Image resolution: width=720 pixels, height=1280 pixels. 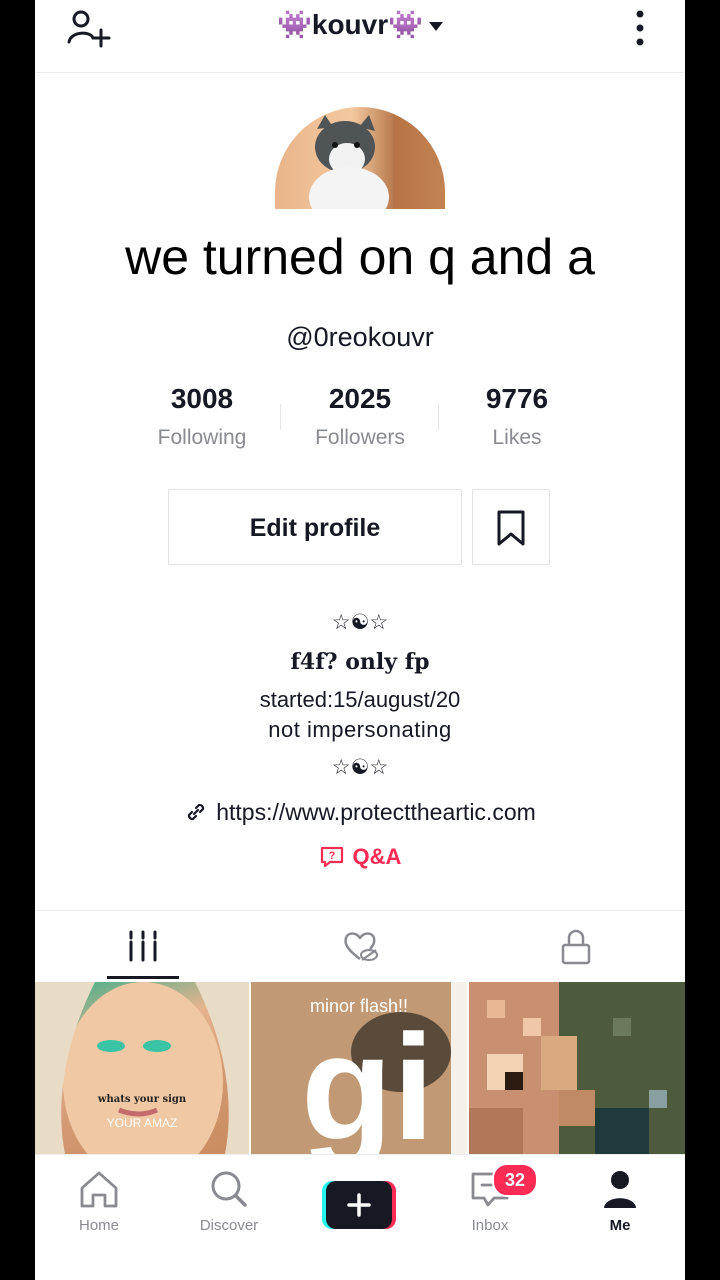 I want to click on bio-link: https://www.protecttheartic.com, so click(x=360, y=812).